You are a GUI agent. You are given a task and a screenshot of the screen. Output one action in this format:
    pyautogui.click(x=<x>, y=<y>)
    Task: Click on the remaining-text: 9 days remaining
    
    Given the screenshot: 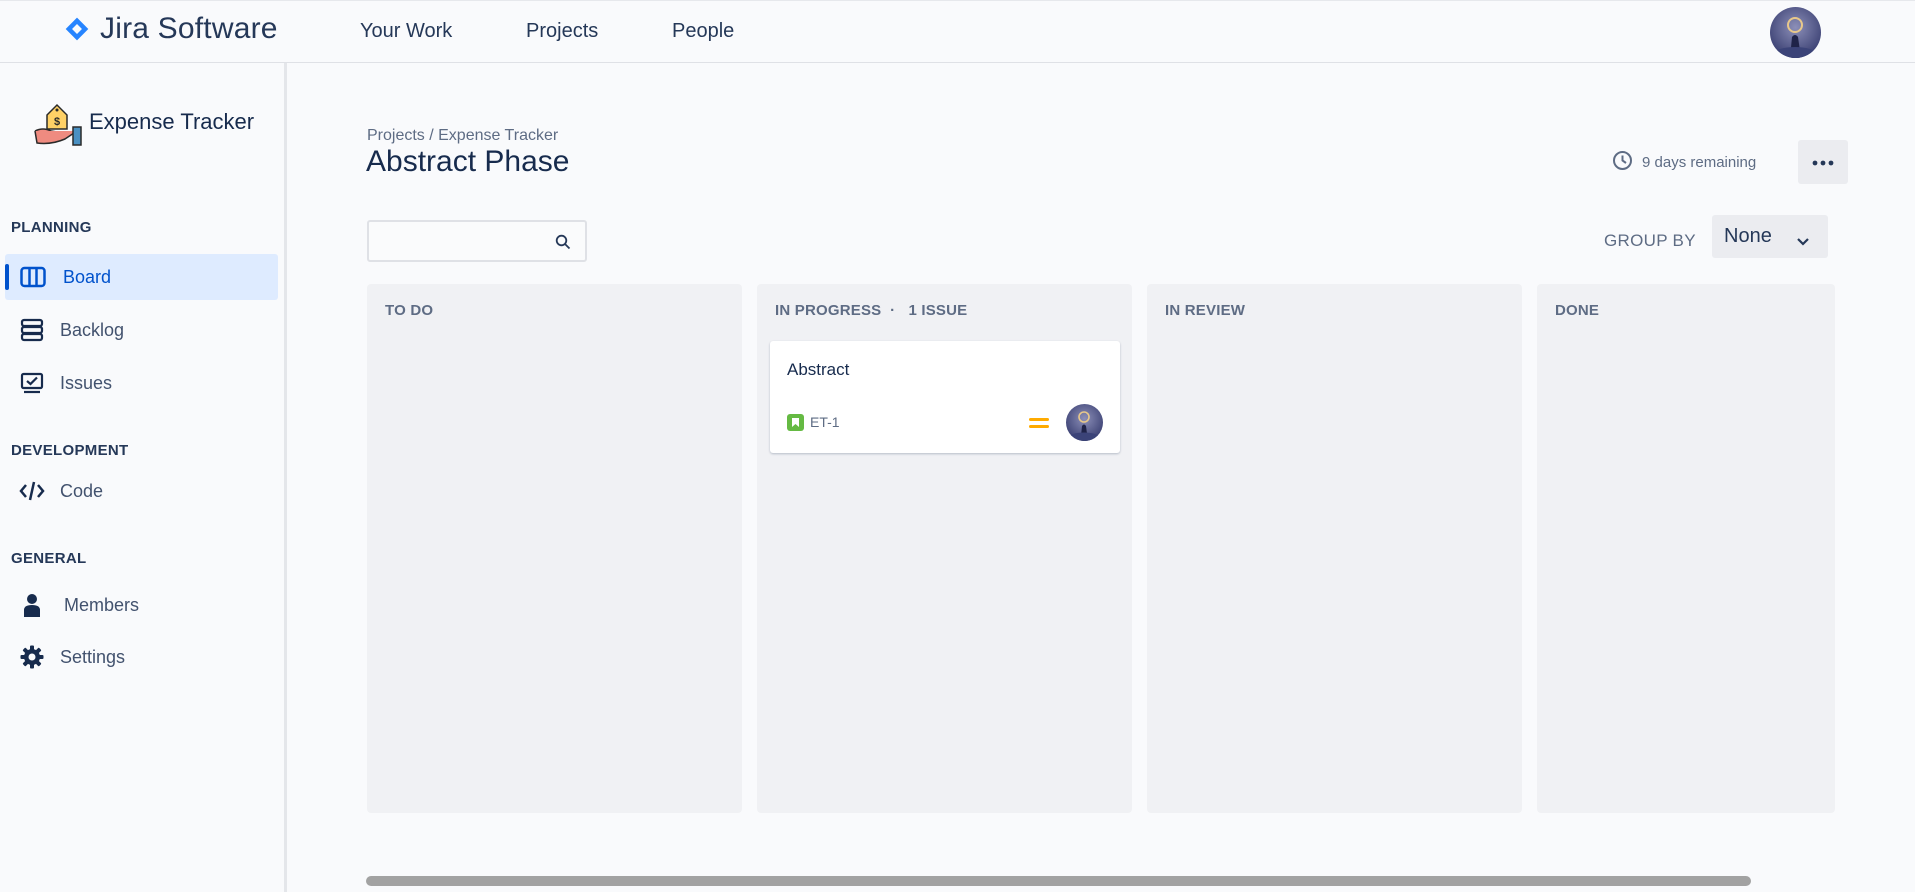 What is the action you would take?
    pyautogui.click(x=1699, y=162)
    